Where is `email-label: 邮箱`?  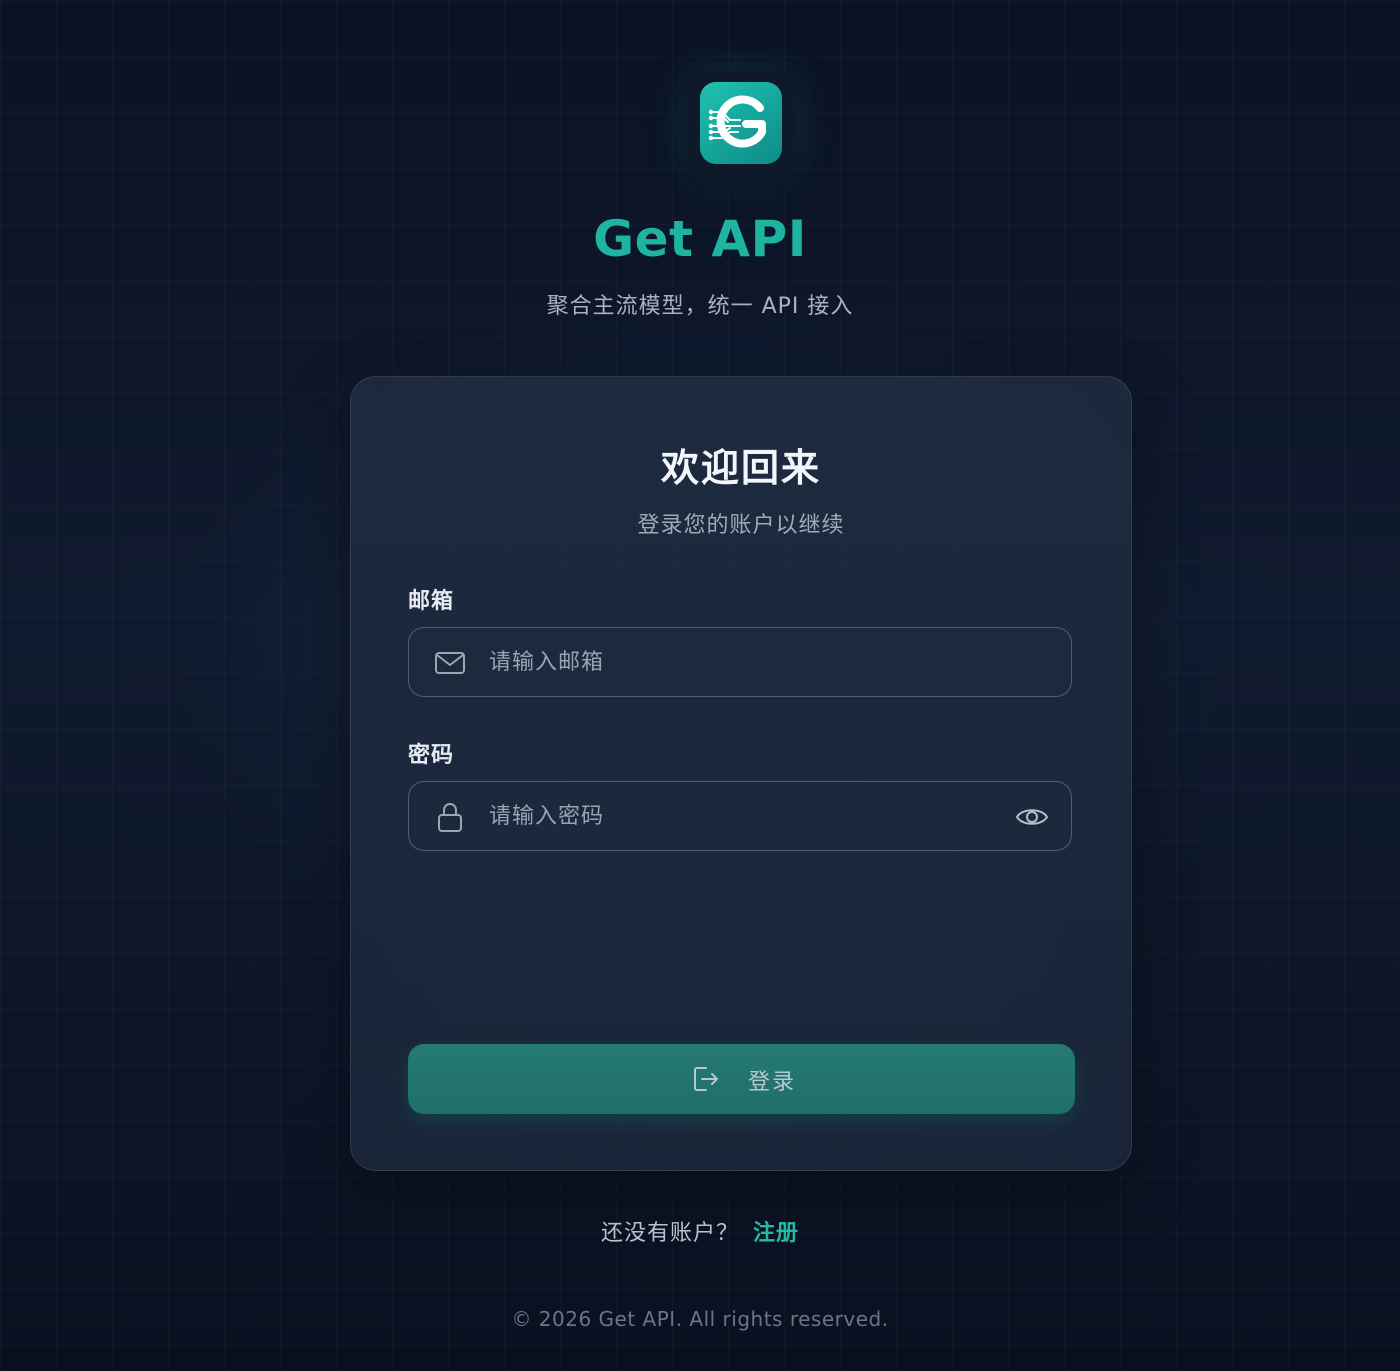 email-label: 邮箱 is located at coordinates (431, 601).